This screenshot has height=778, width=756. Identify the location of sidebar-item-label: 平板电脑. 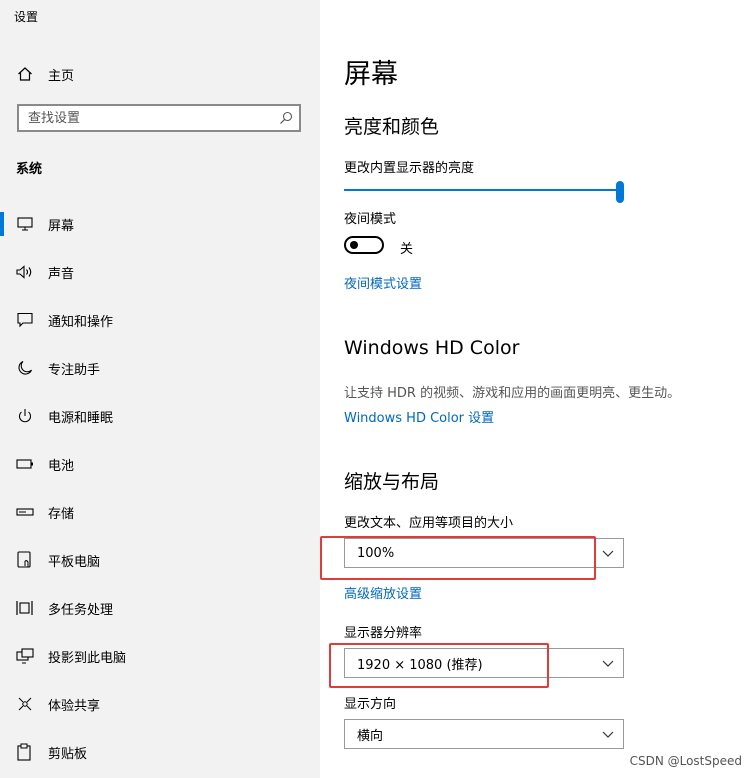
(74, 562).